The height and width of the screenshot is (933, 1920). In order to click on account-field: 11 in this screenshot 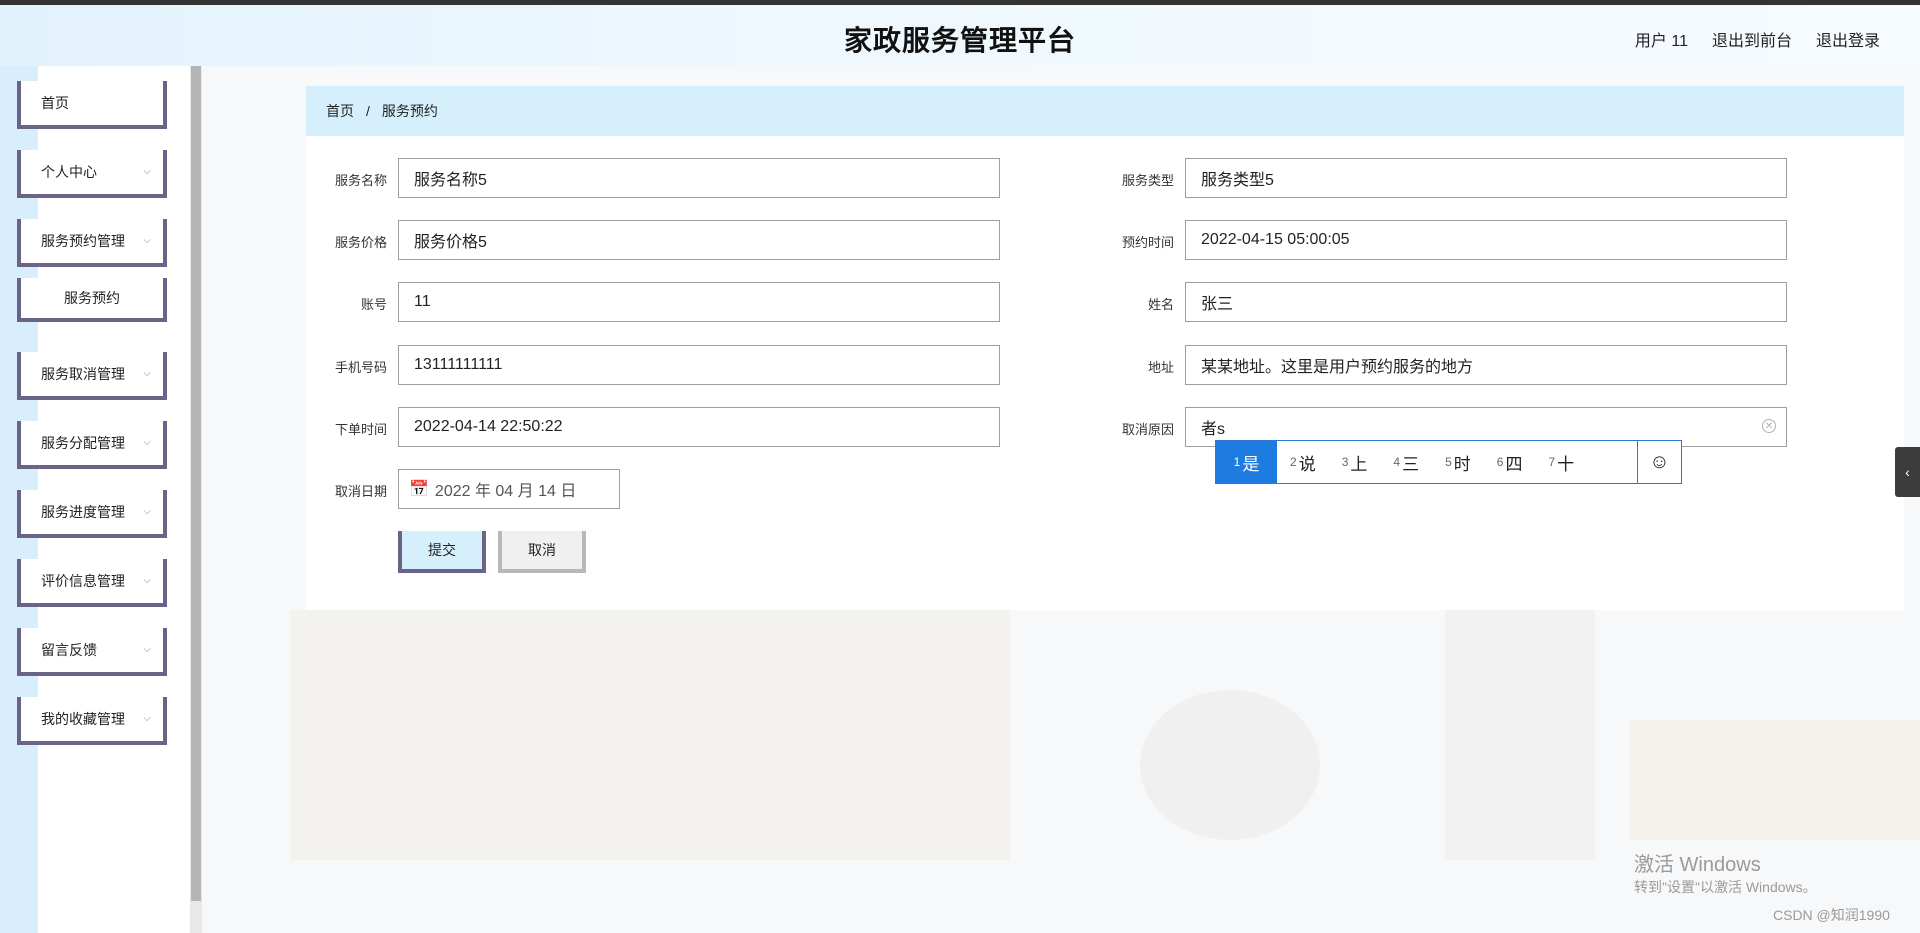, I will do `click(699, 302)`.